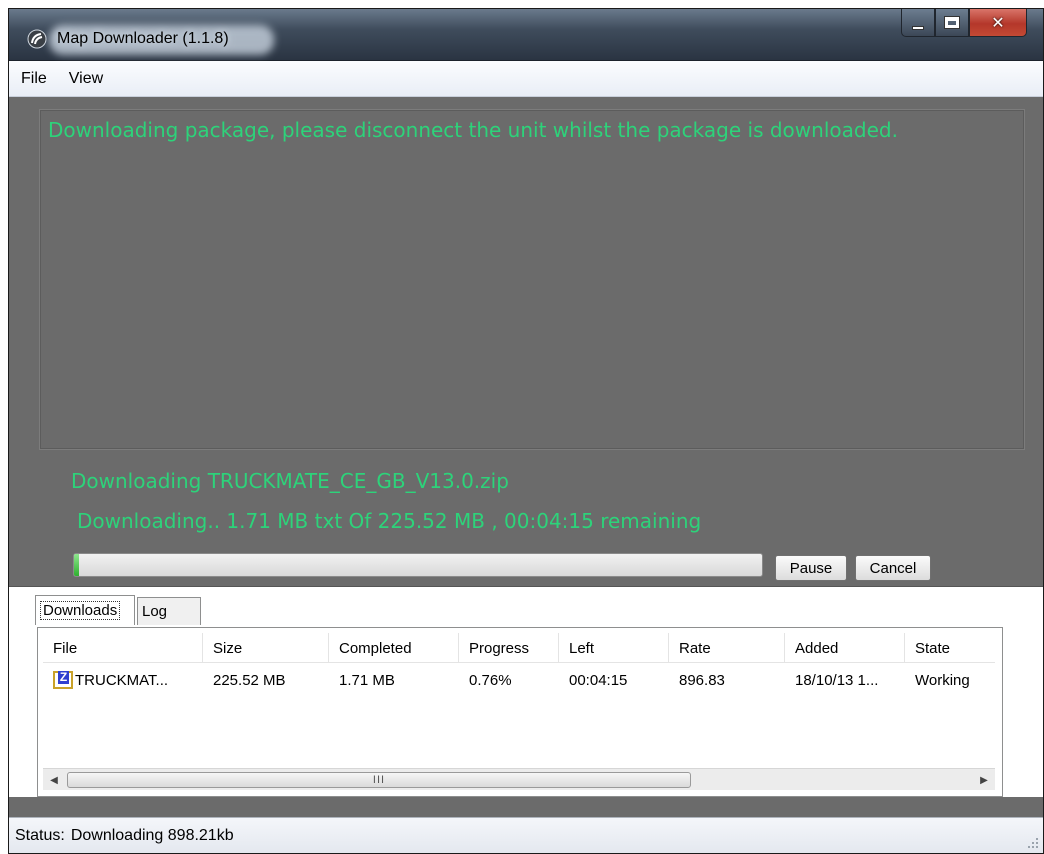  What do you see at coordinates (155, 611) in the screenshot?
I see `tab-log-label: Log` at bounding box center [155, 611].